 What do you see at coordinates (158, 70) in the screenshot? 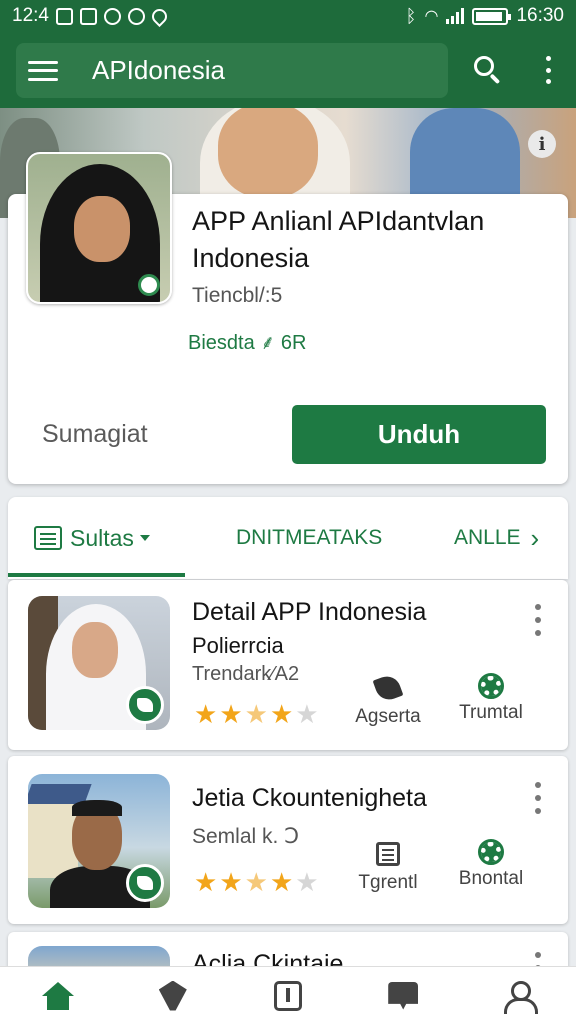
I see `app-title: APIdonesia` at bounding box center [158, 70].